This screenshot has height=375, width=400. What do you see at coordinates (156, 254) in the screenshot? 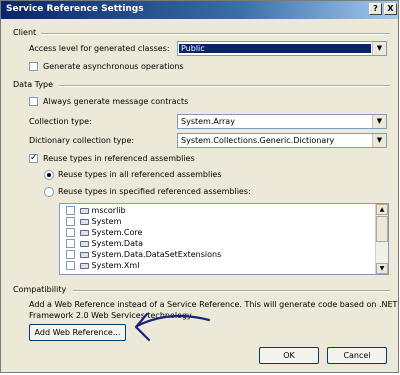
I see `assembly-name: System.Data.DataSetExtensions` at bounding box center [156, 254].